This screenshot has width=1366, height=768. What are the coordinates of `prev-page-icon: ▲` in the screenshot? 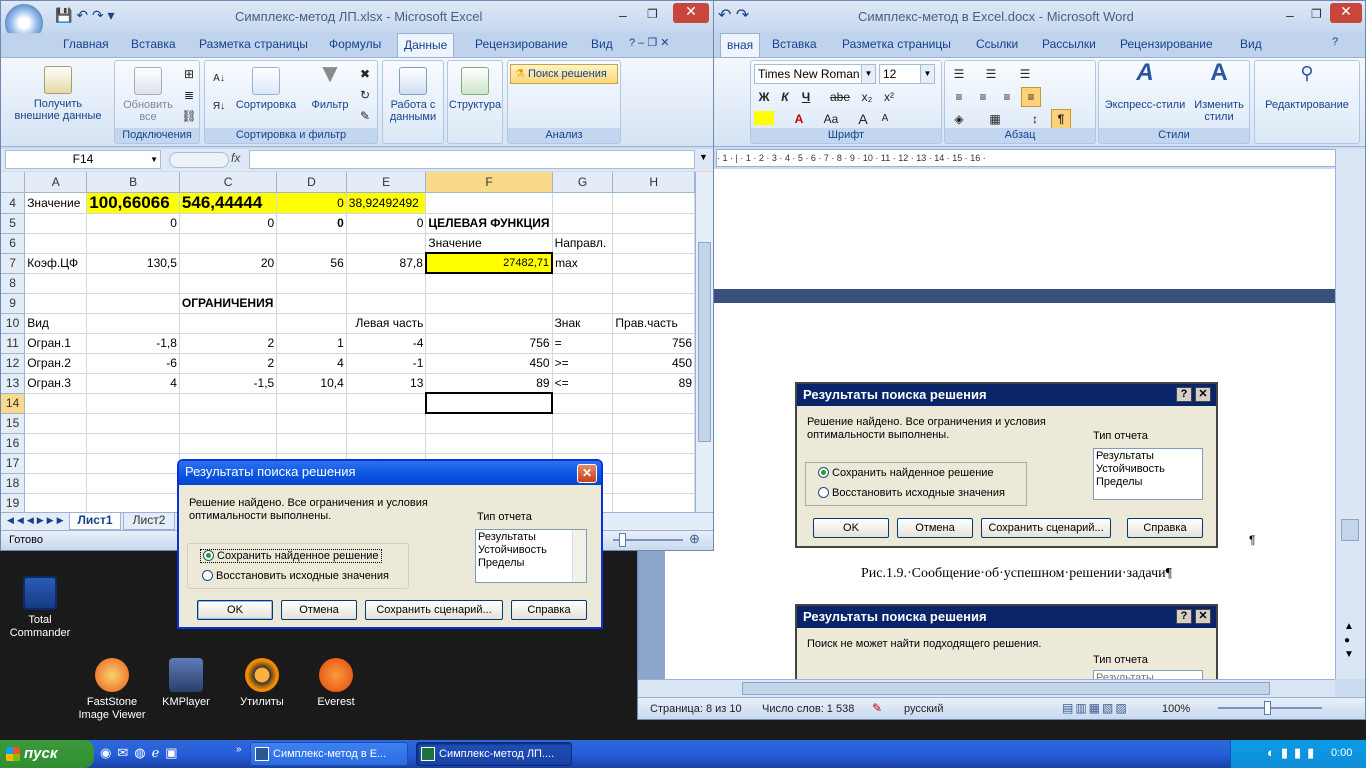 It's located at (1349, 626).